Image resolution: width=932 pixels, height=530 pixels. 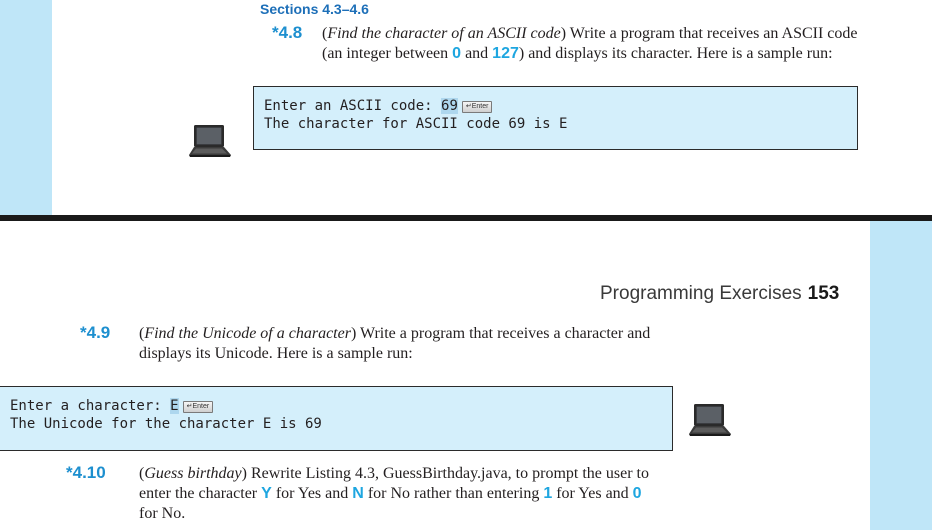 I want to click on keyword-127: 127, so click(x=505, y=53).